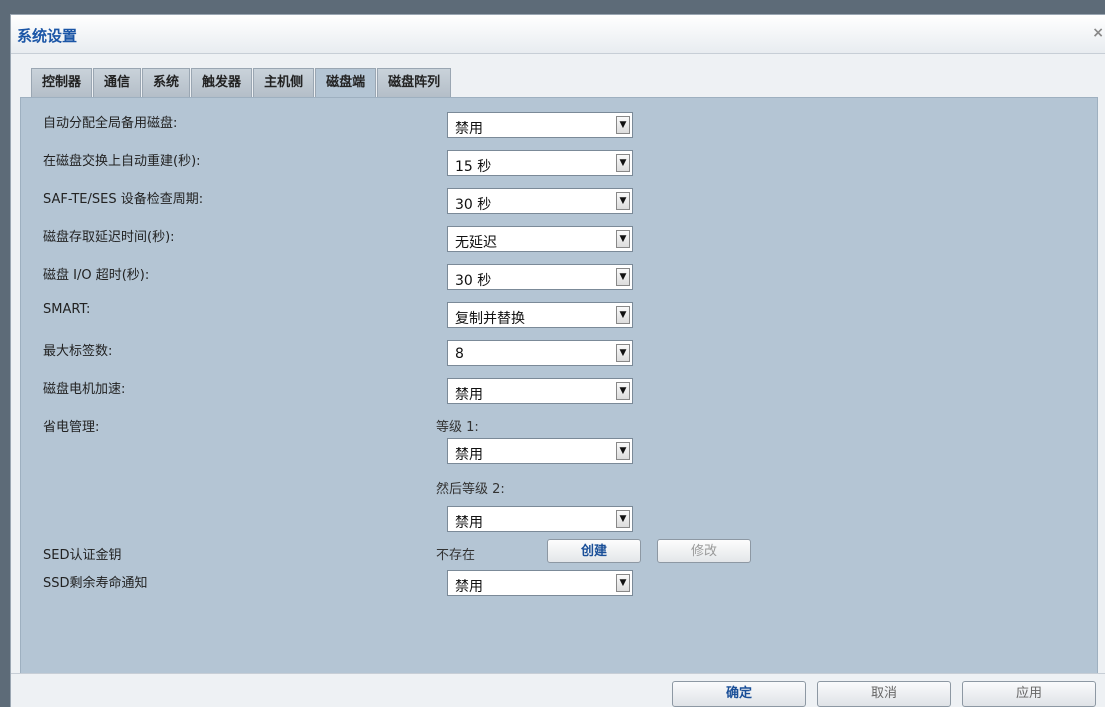  What do you see at coordinates (1029, 694) in the screenshot?
I see `apply-button: 应用` at bounding box center [1029, 694].